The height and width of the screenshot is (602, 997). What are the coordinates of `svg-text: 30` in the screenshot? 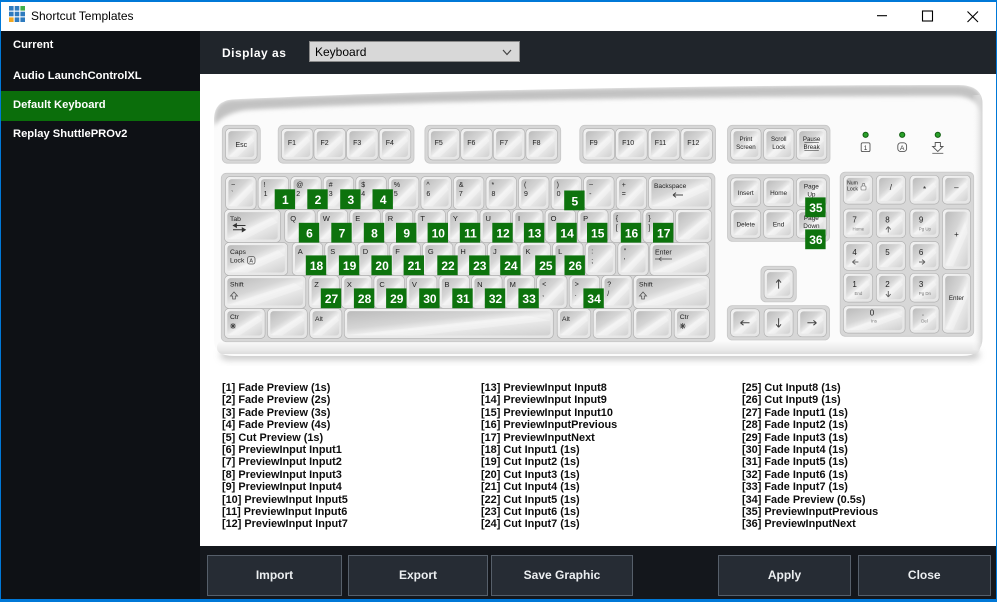 It's located at (430, 299).